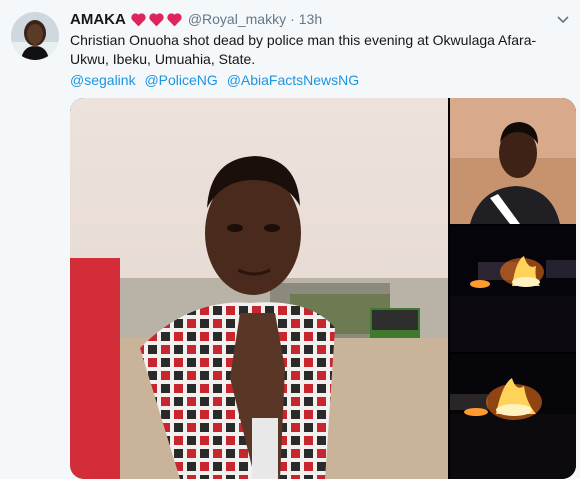  I want to click on handle: @Royal_makky, so click(237, 19).